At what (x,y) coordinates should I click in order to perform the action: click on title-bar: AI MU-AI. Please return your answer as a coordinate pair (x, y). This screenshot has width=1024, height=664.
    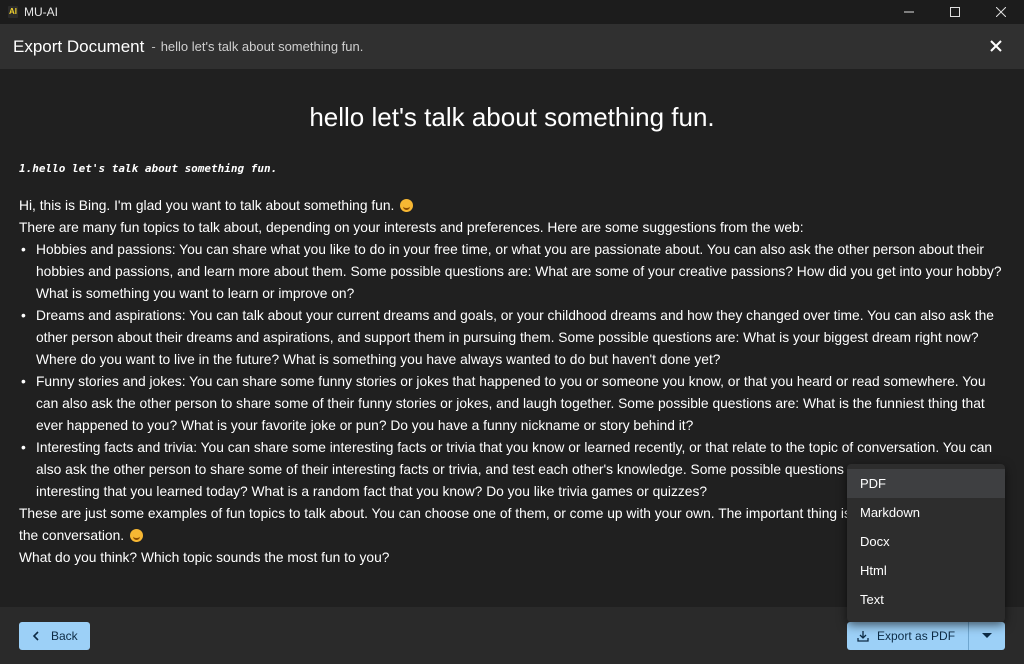
    Looking at the image, I should click on (512, 12).